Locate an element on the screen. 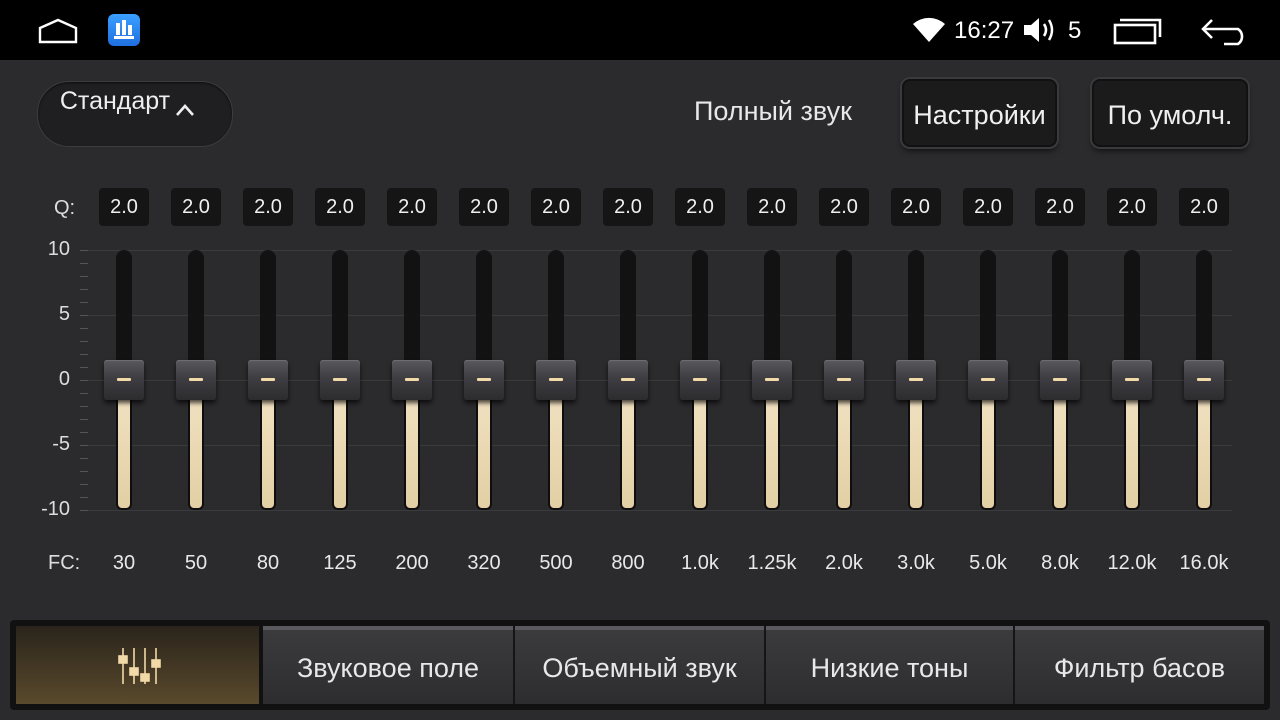 Image resolution: width=1280 pixels, height=720 pixels. home-icon is located at coordinates (58, 31).